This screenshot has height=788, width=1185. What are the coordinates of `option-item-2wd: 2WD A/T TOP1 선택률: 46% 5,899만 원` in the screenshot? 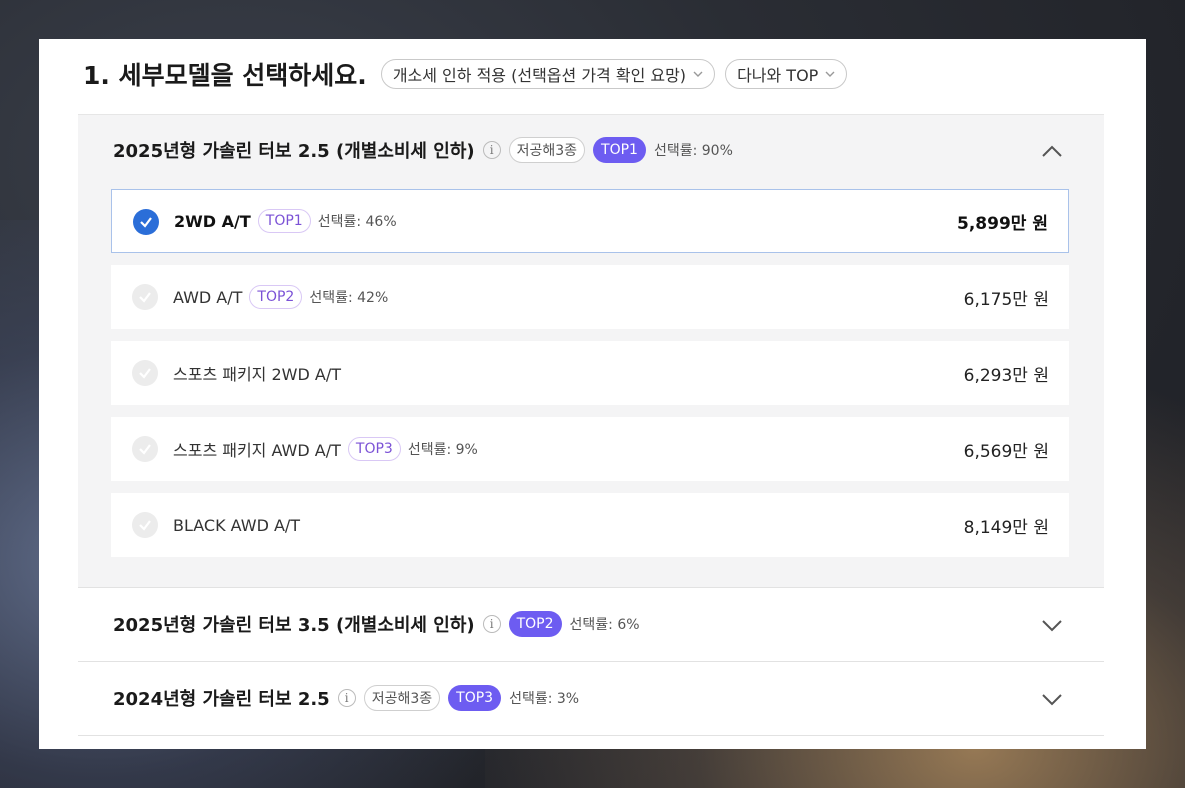 It's located at (590, 221).